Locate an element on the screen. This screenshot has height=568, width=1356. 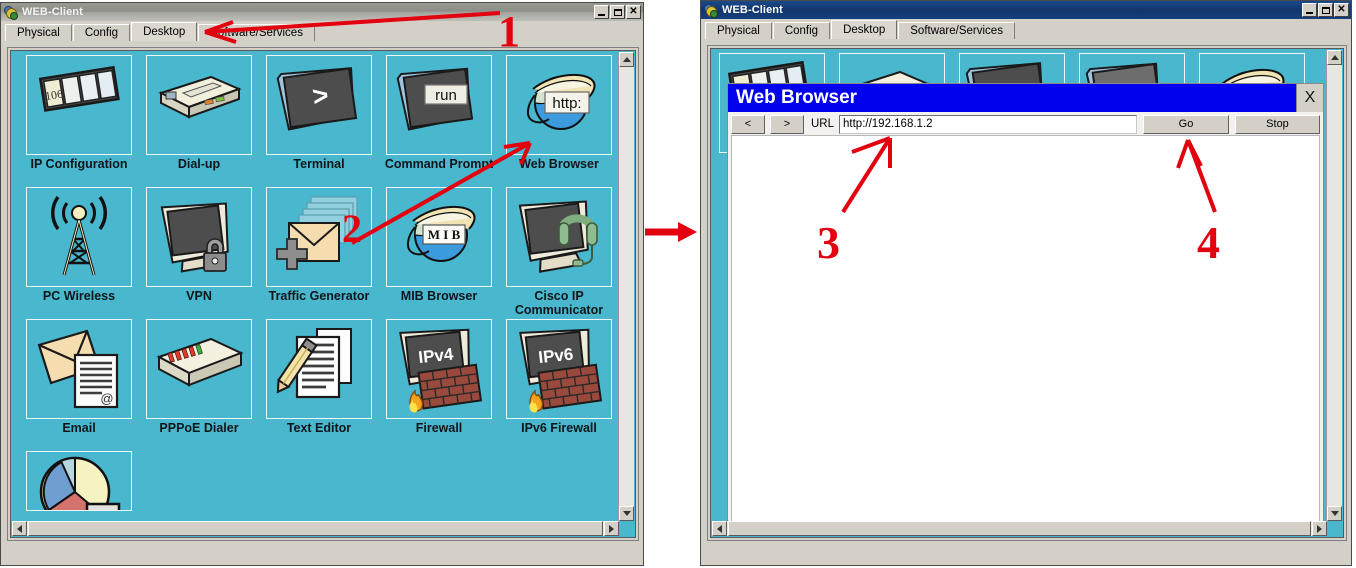
desktop-item-pppoe-dialer: PPPoE Dialer is located at coordinates (199, 385).